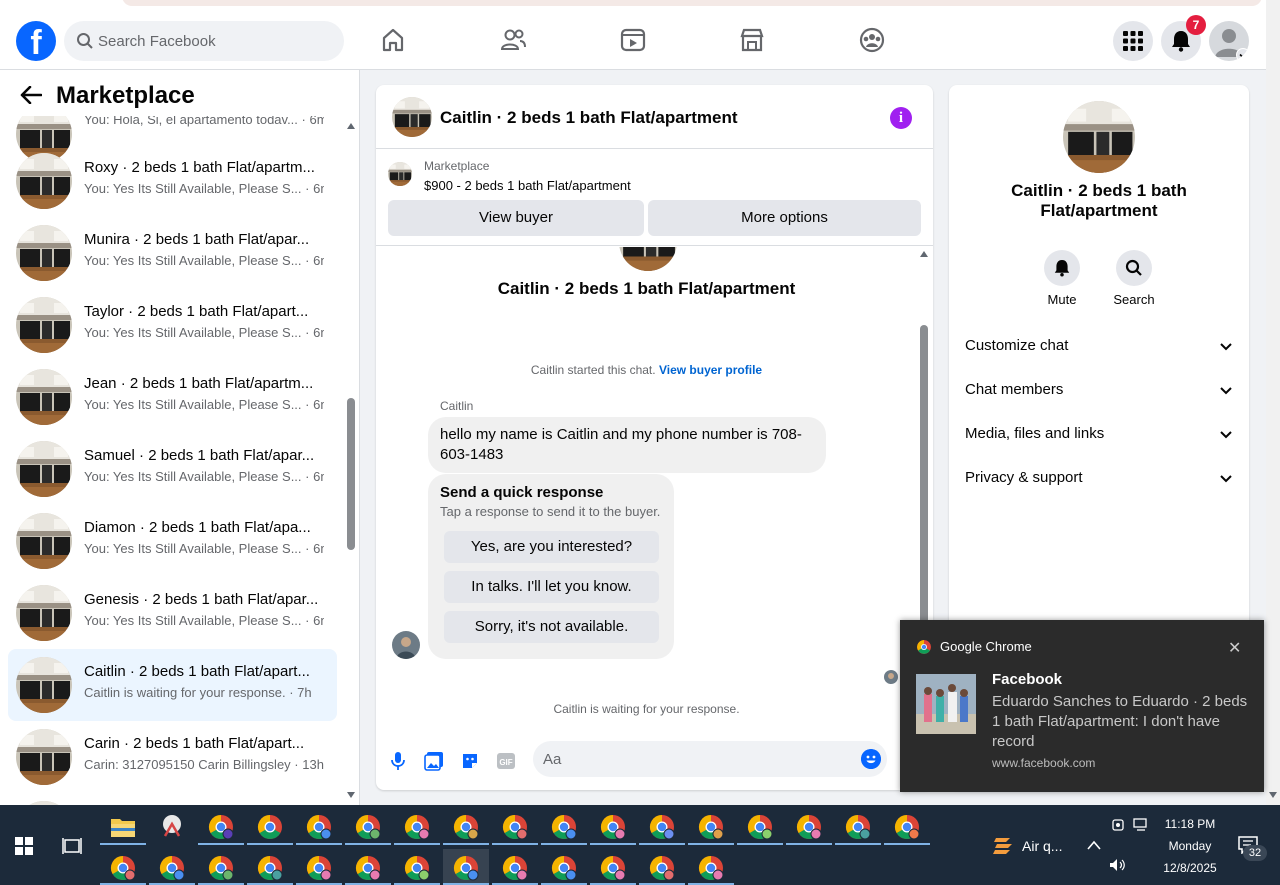 Image resolution: width=1280 pixels, height=885 pixels. I want to click on weather-icon, so click(1003, 846).